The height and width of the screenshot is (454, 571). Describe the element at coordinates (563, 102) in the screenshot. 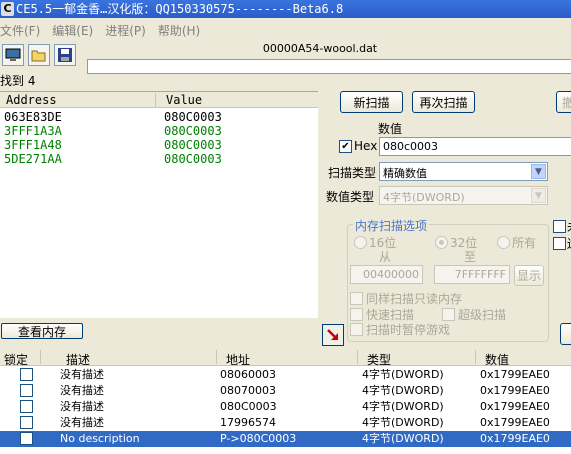

I see `undo-scan-button: 撤` at that location.